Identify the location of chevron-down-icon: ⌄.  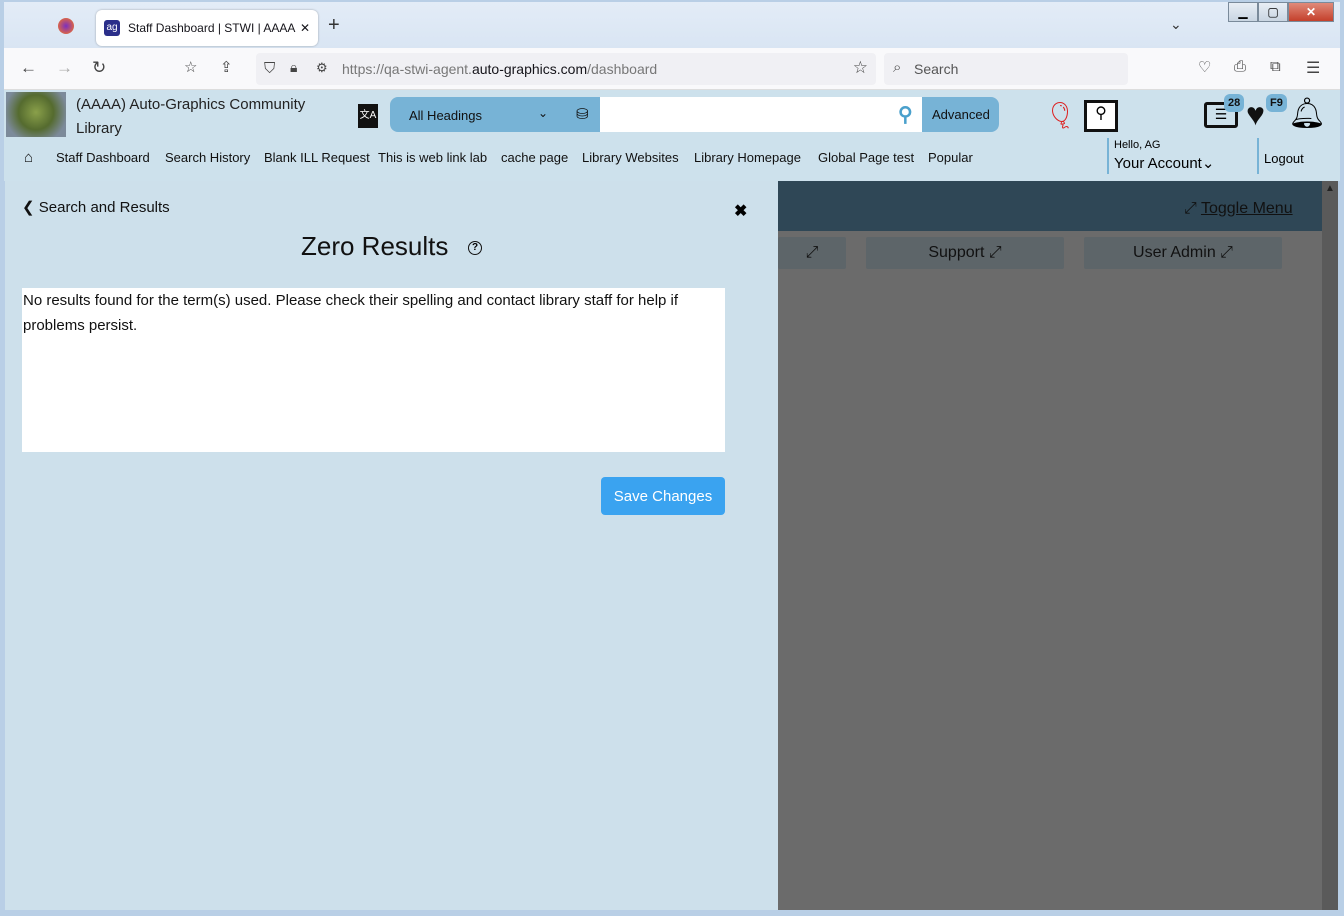
(543, 113).